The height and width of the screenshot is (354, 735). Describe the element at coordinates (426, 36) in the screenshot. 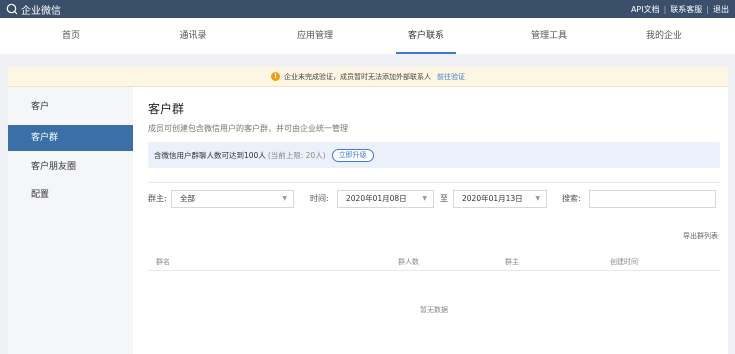

I see `nav-customer-contact: 客户联系` at that location.